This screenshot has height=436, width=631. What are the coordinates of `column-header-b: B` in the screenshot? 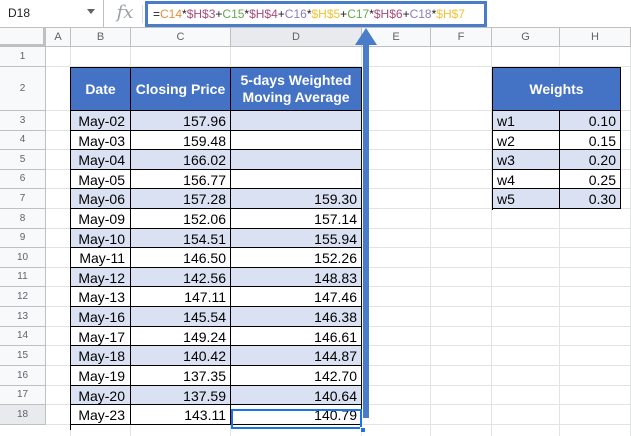 It's located at (101, 37).